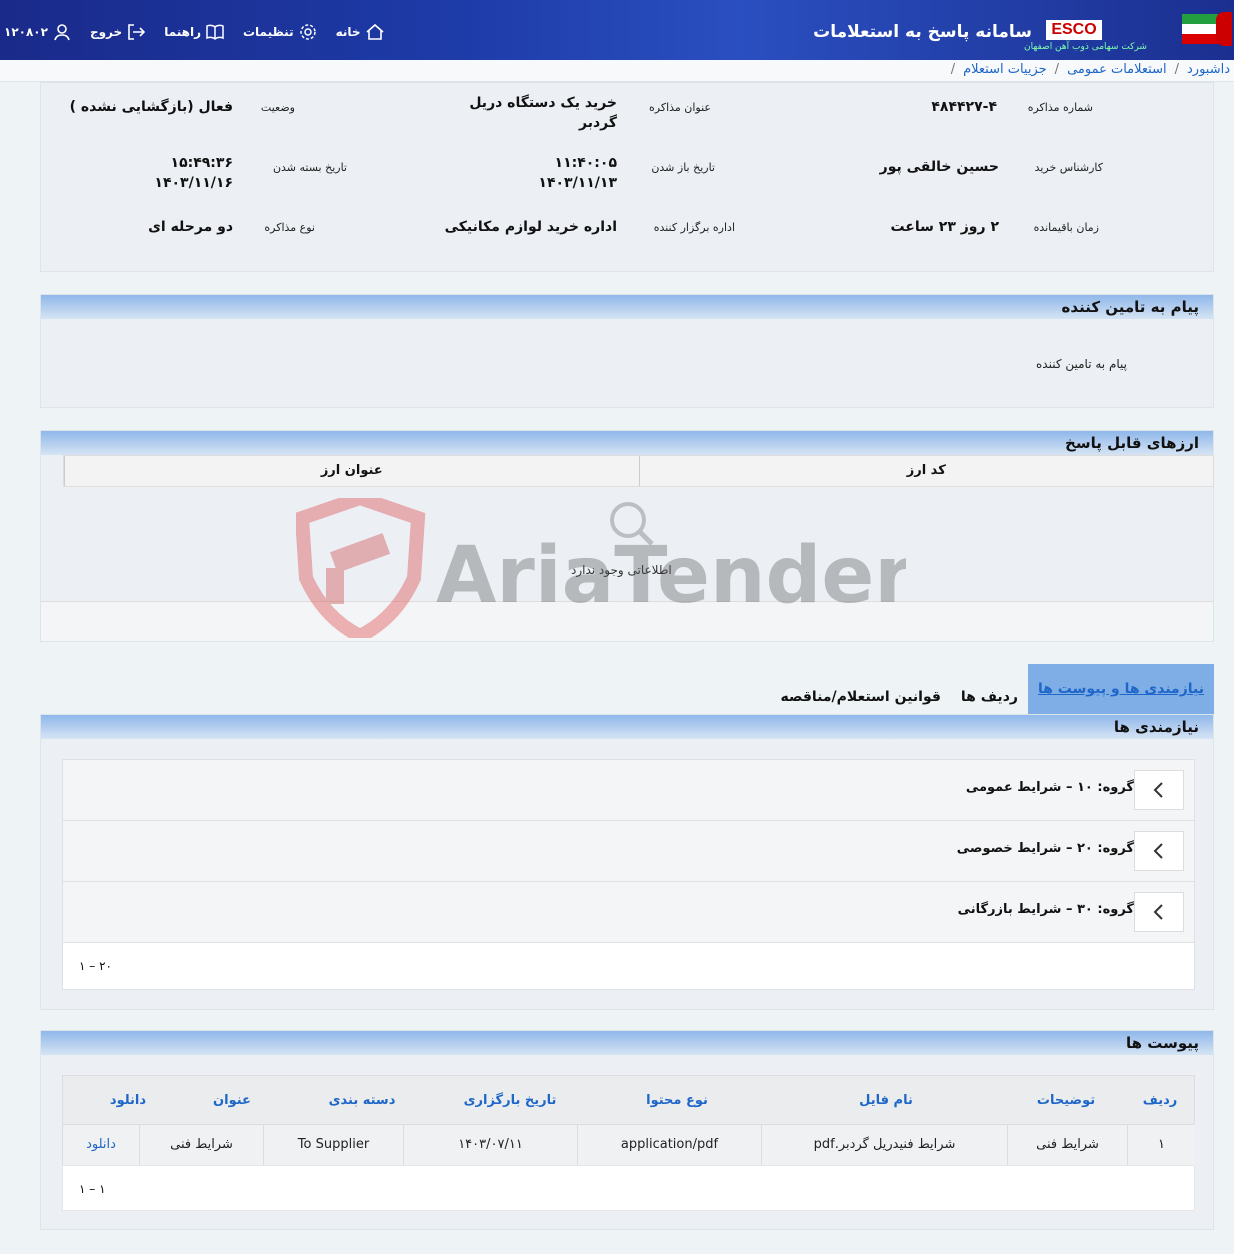  I want to click on tab-requirements-attachments: نیازمندی ها و پیوست ها, so click(1120, 689).